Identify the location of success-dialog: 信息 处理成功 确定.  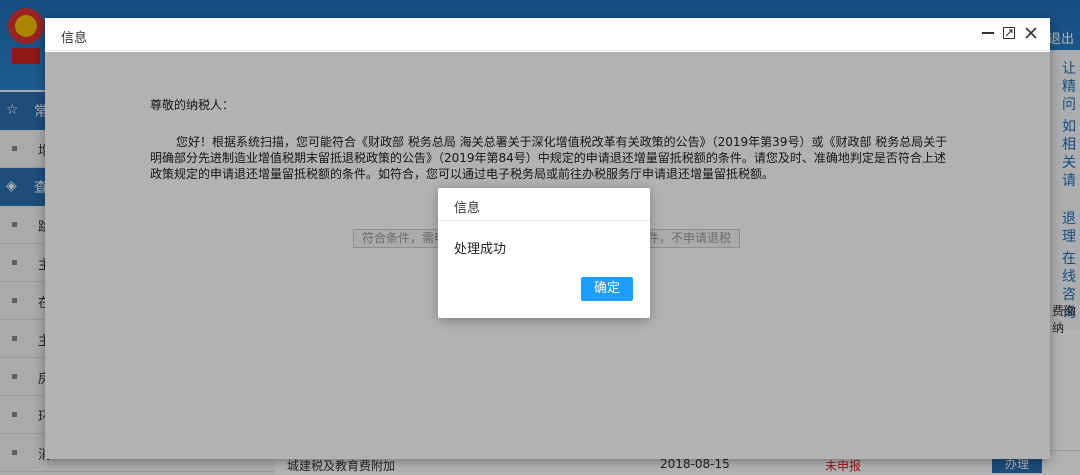
(544, 253).